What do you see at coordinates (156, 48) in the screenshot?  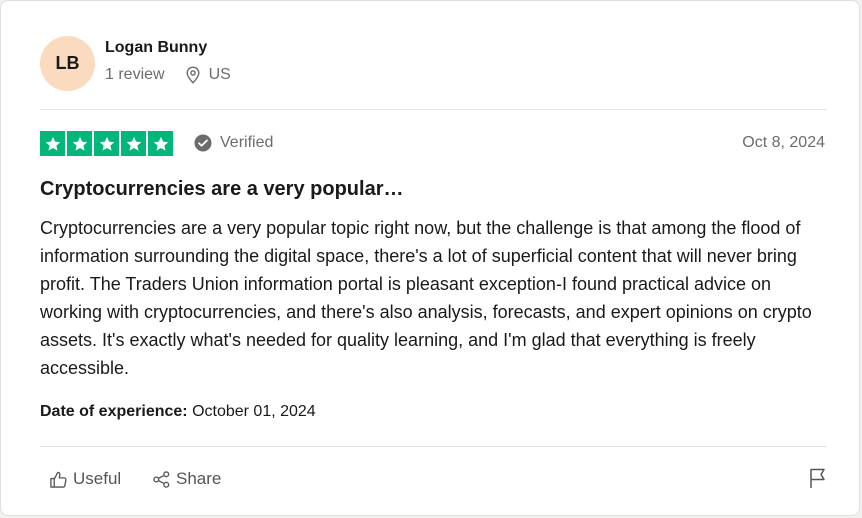 I see `reviewer-name: Logan Bunny` at bounding box center [156, 48].